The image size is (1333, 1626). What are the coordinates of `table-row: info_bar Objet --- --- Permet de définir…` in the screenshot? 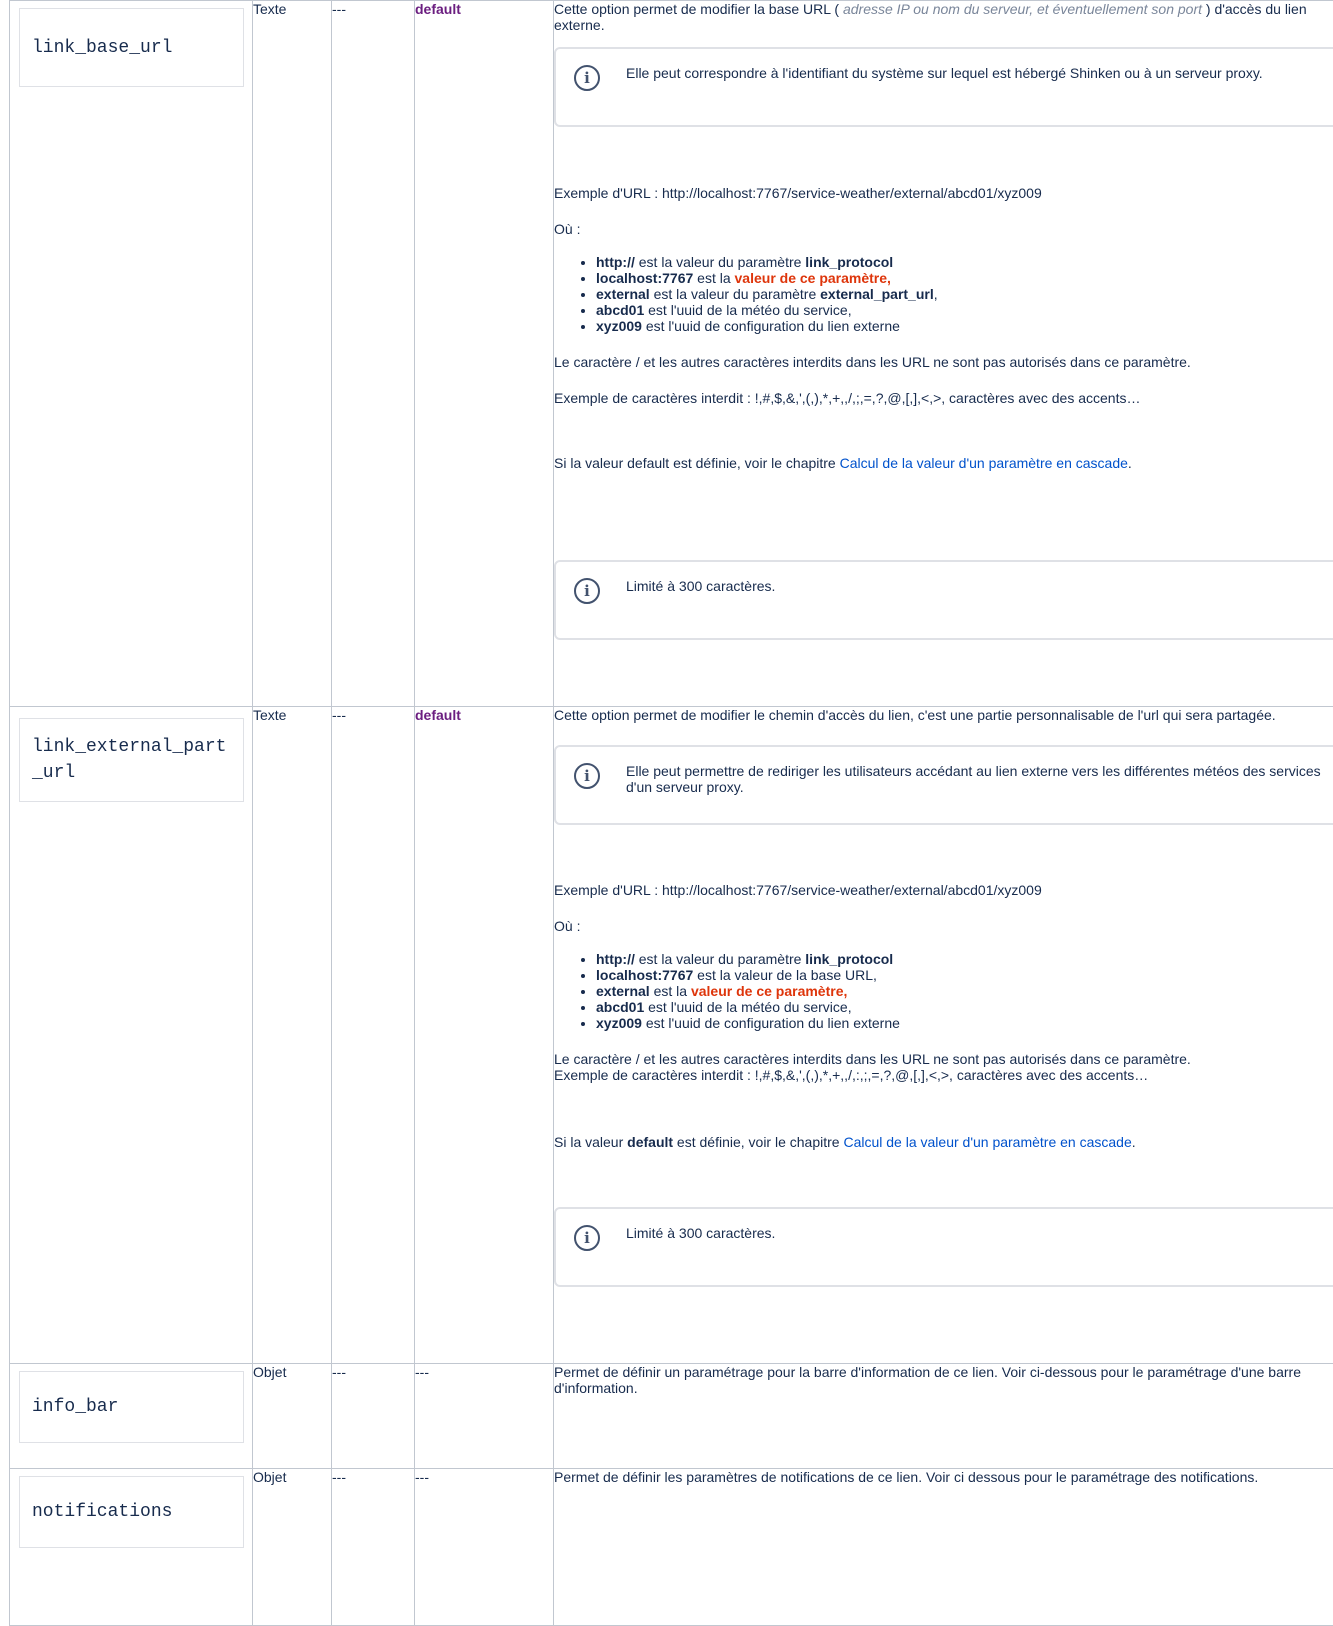 It's located at (671, 1416).